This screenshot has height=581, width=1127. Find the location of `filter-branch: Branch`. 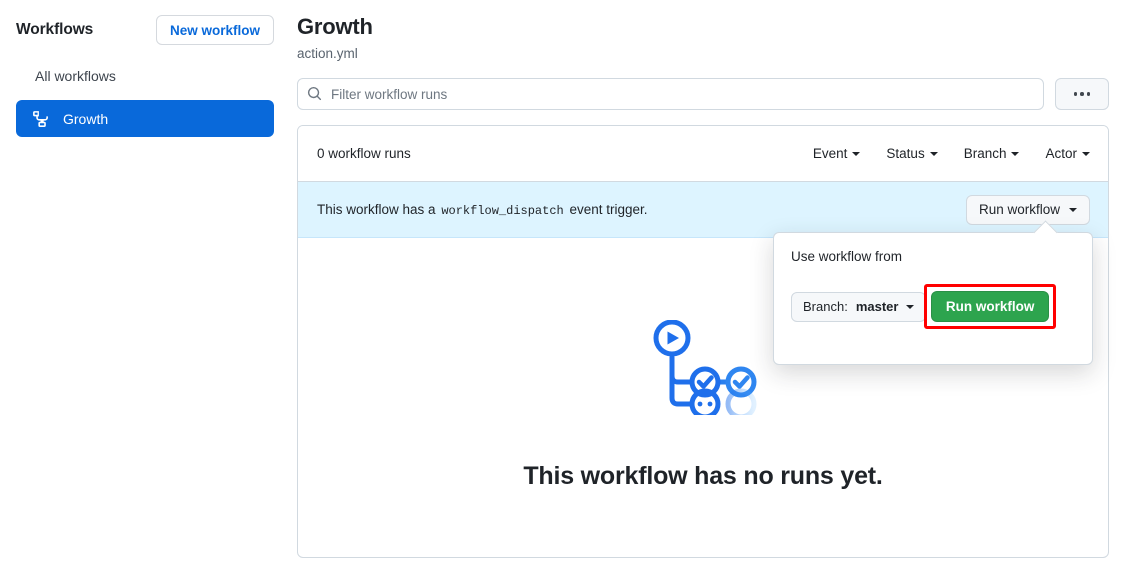

filter-branch: Branch is located at coordinates (992, 153).